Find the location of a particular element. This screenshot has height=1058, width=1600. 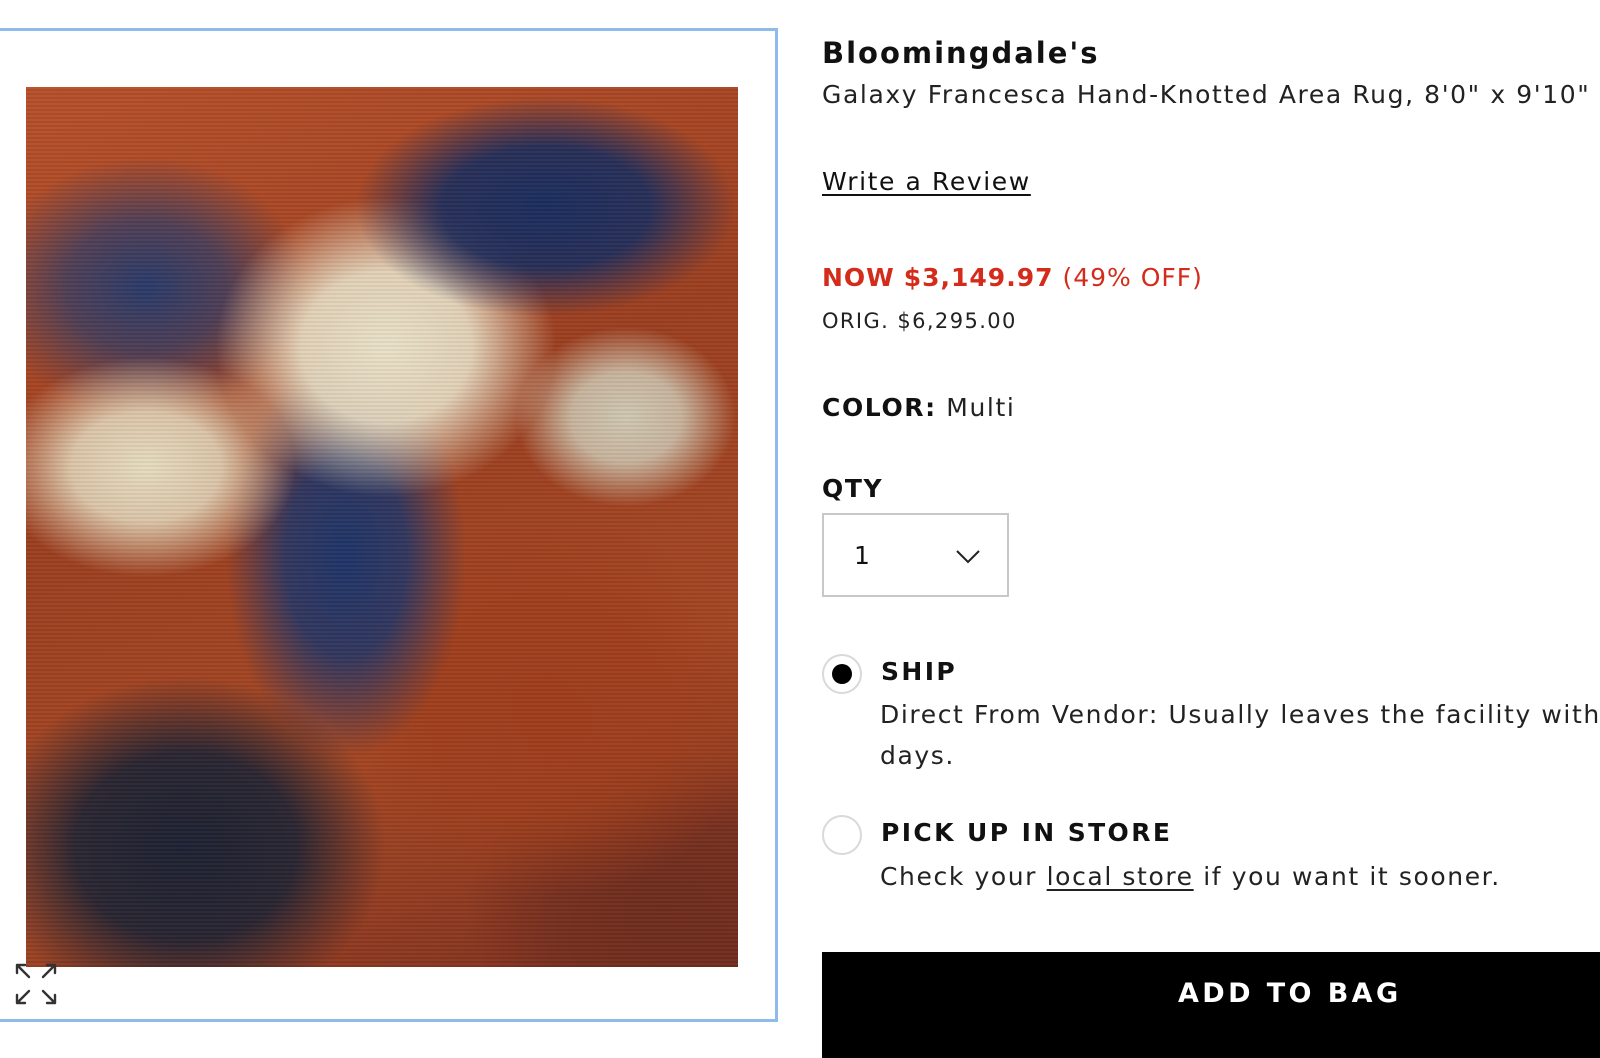

ship-description-line2: days. is located at coordinates (917, 755).